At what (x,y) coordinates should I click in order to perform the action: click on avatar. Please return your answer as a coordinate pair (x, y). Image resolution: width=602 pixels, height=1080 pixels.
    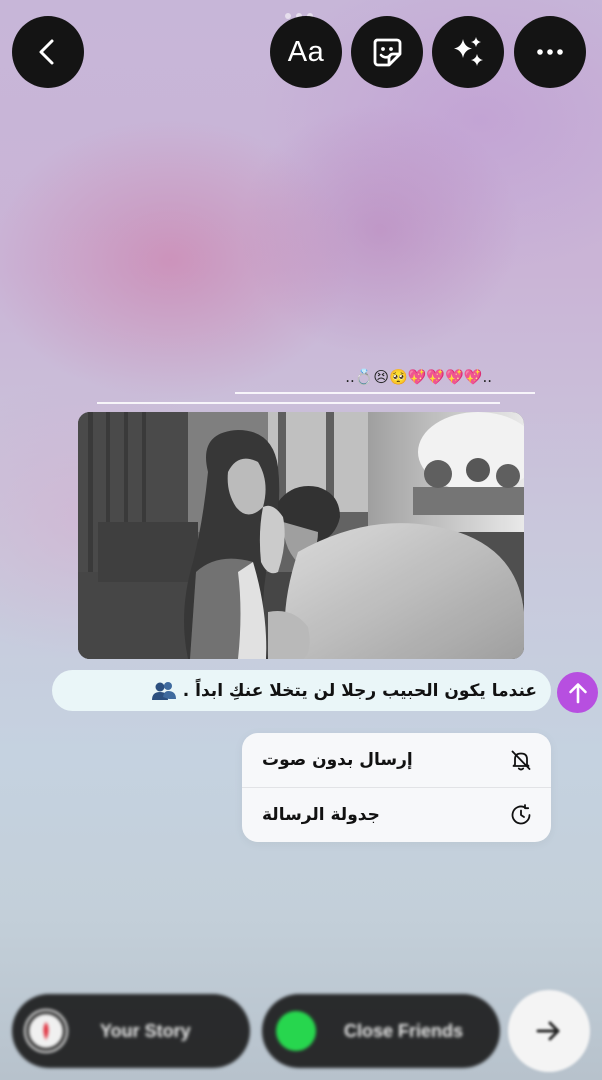
    Looking at the image, I should click on (46, 1031).